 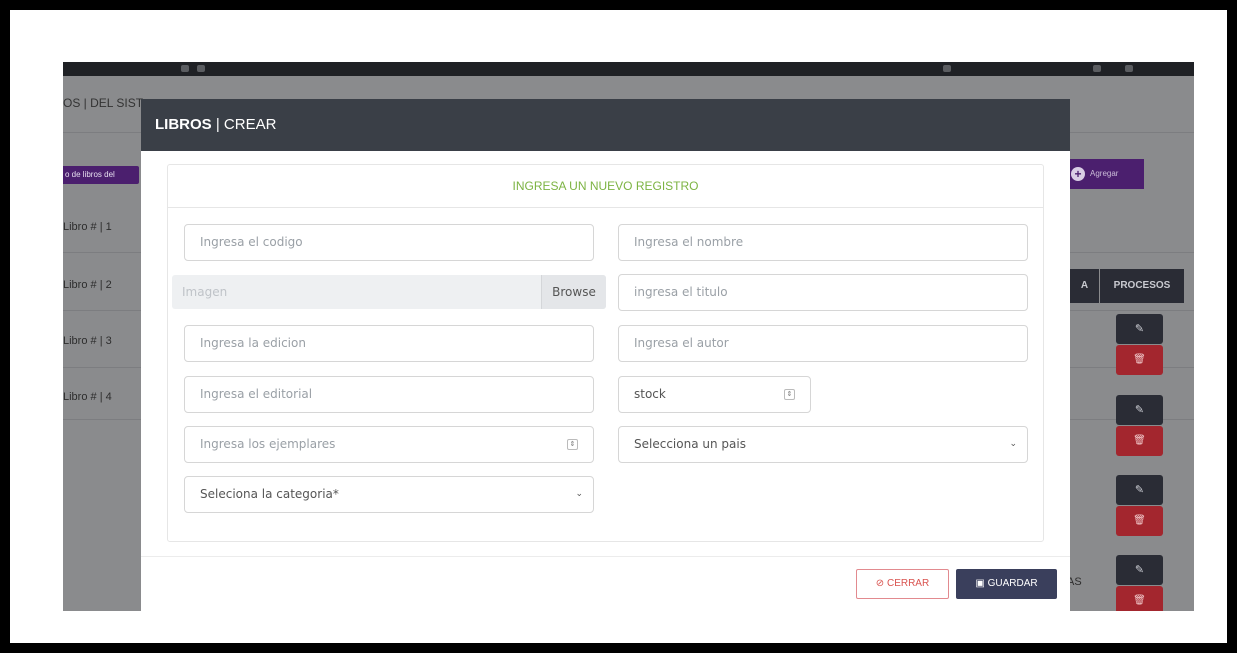 I want to click on categoria-selected: Seleciona la categoria*, so click(x=269, y=494).